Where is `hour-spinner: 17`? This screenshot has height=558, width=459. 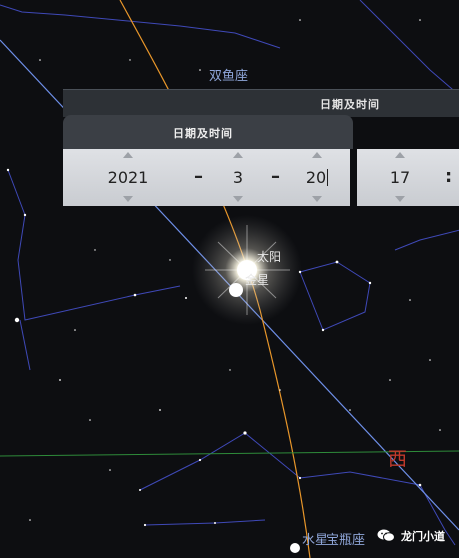 hour-spinner: 17 is located at coordinates (400, 177).